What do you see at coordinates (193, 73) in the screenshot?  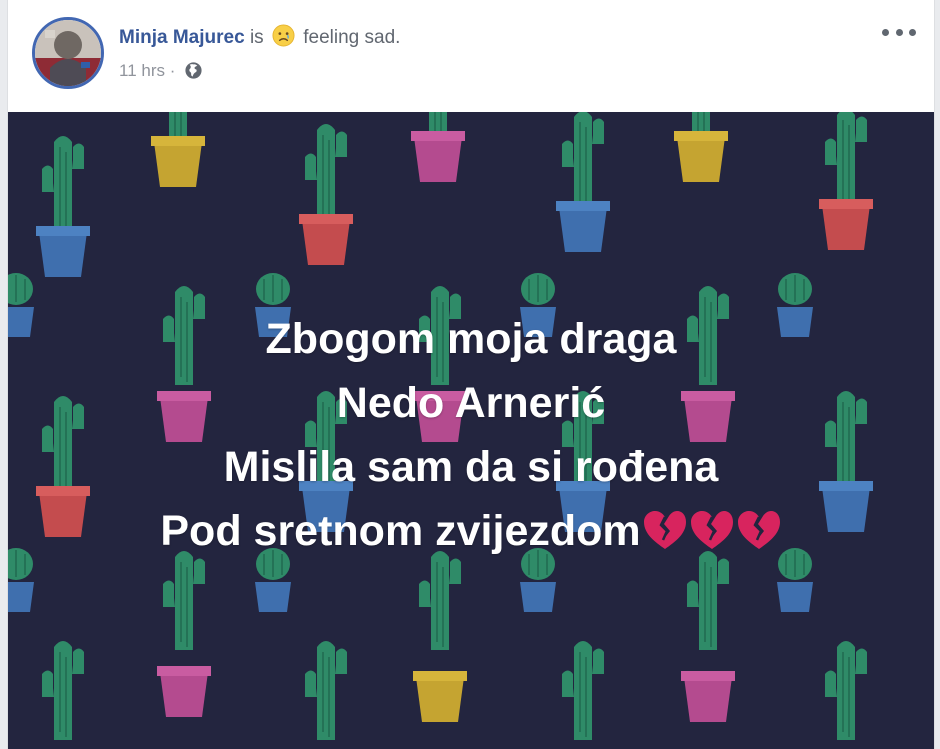 I see `globe-icon` at bounding box center [193, 73].